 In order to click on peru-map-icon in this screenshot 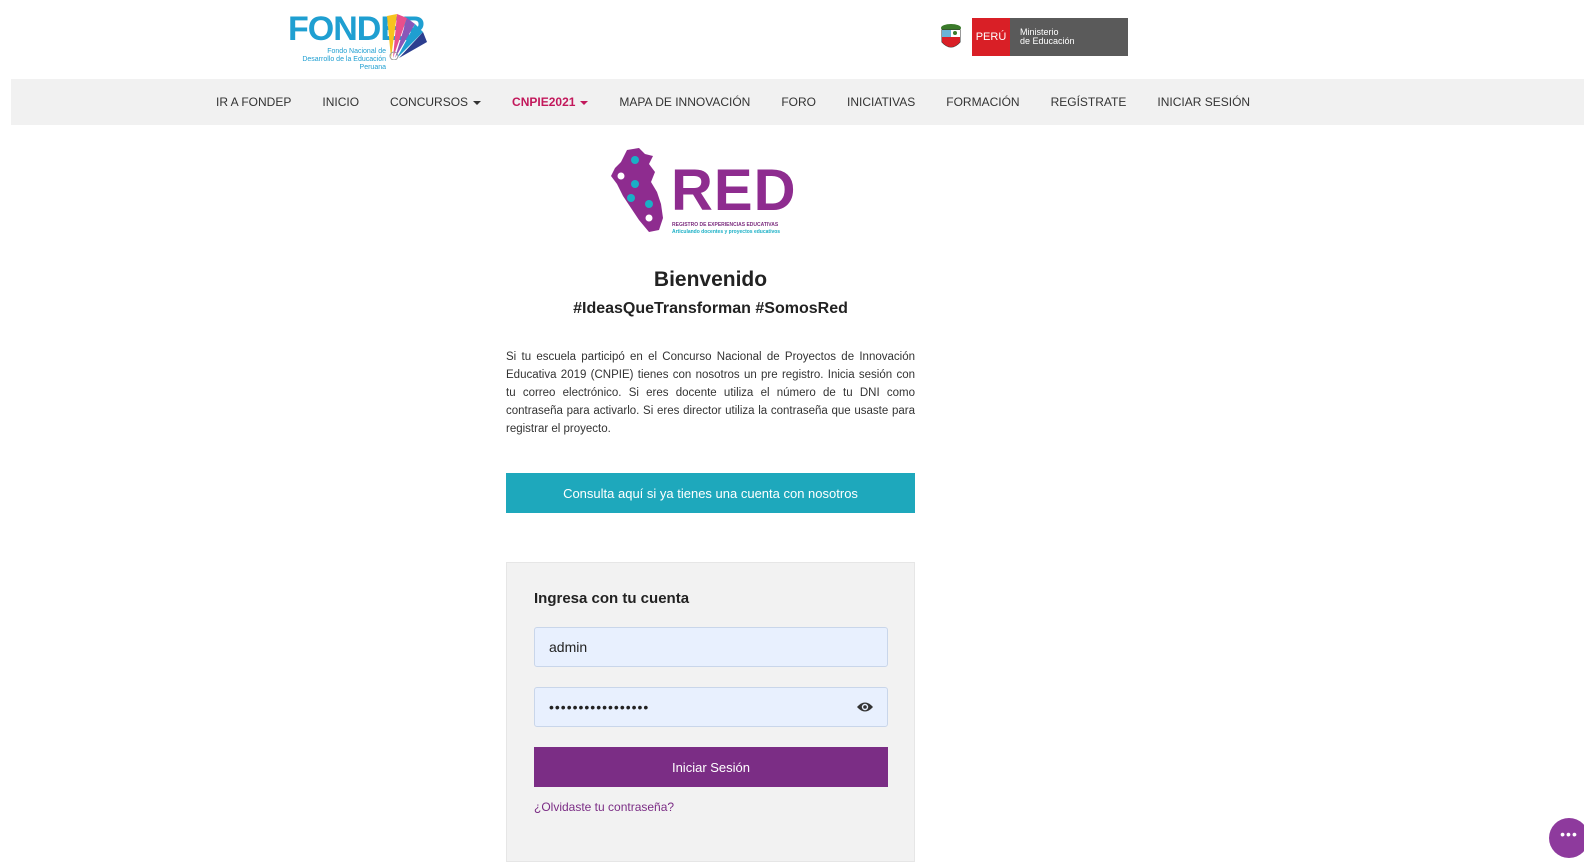, I will do `click(637, 190)`.